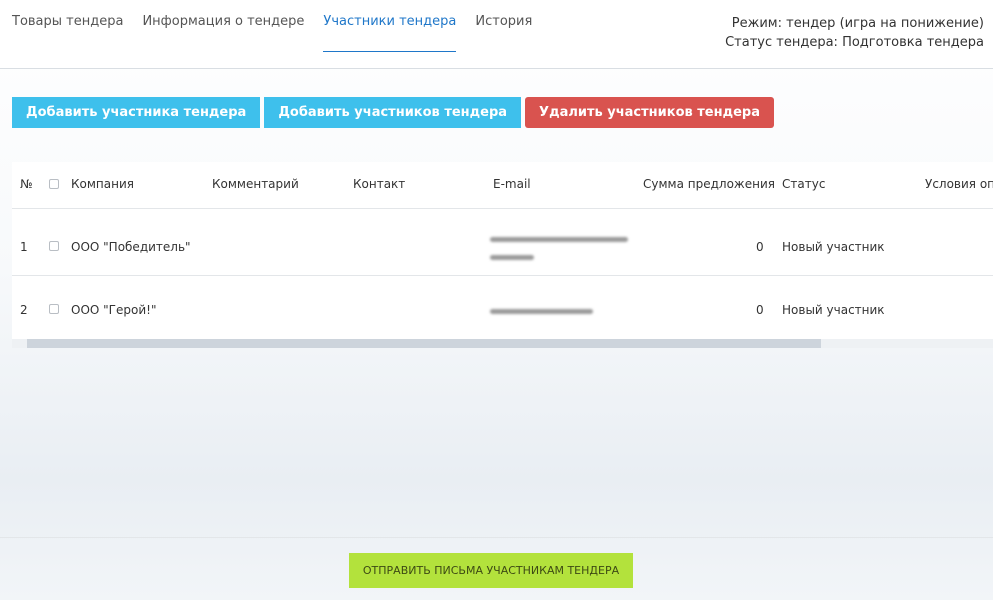 This screenshot has width=993, height=600. What do you see at coordinates (512, 184) in the screenshot?
I see `column-header-email: E-mail` at bounding box center [512, 184].